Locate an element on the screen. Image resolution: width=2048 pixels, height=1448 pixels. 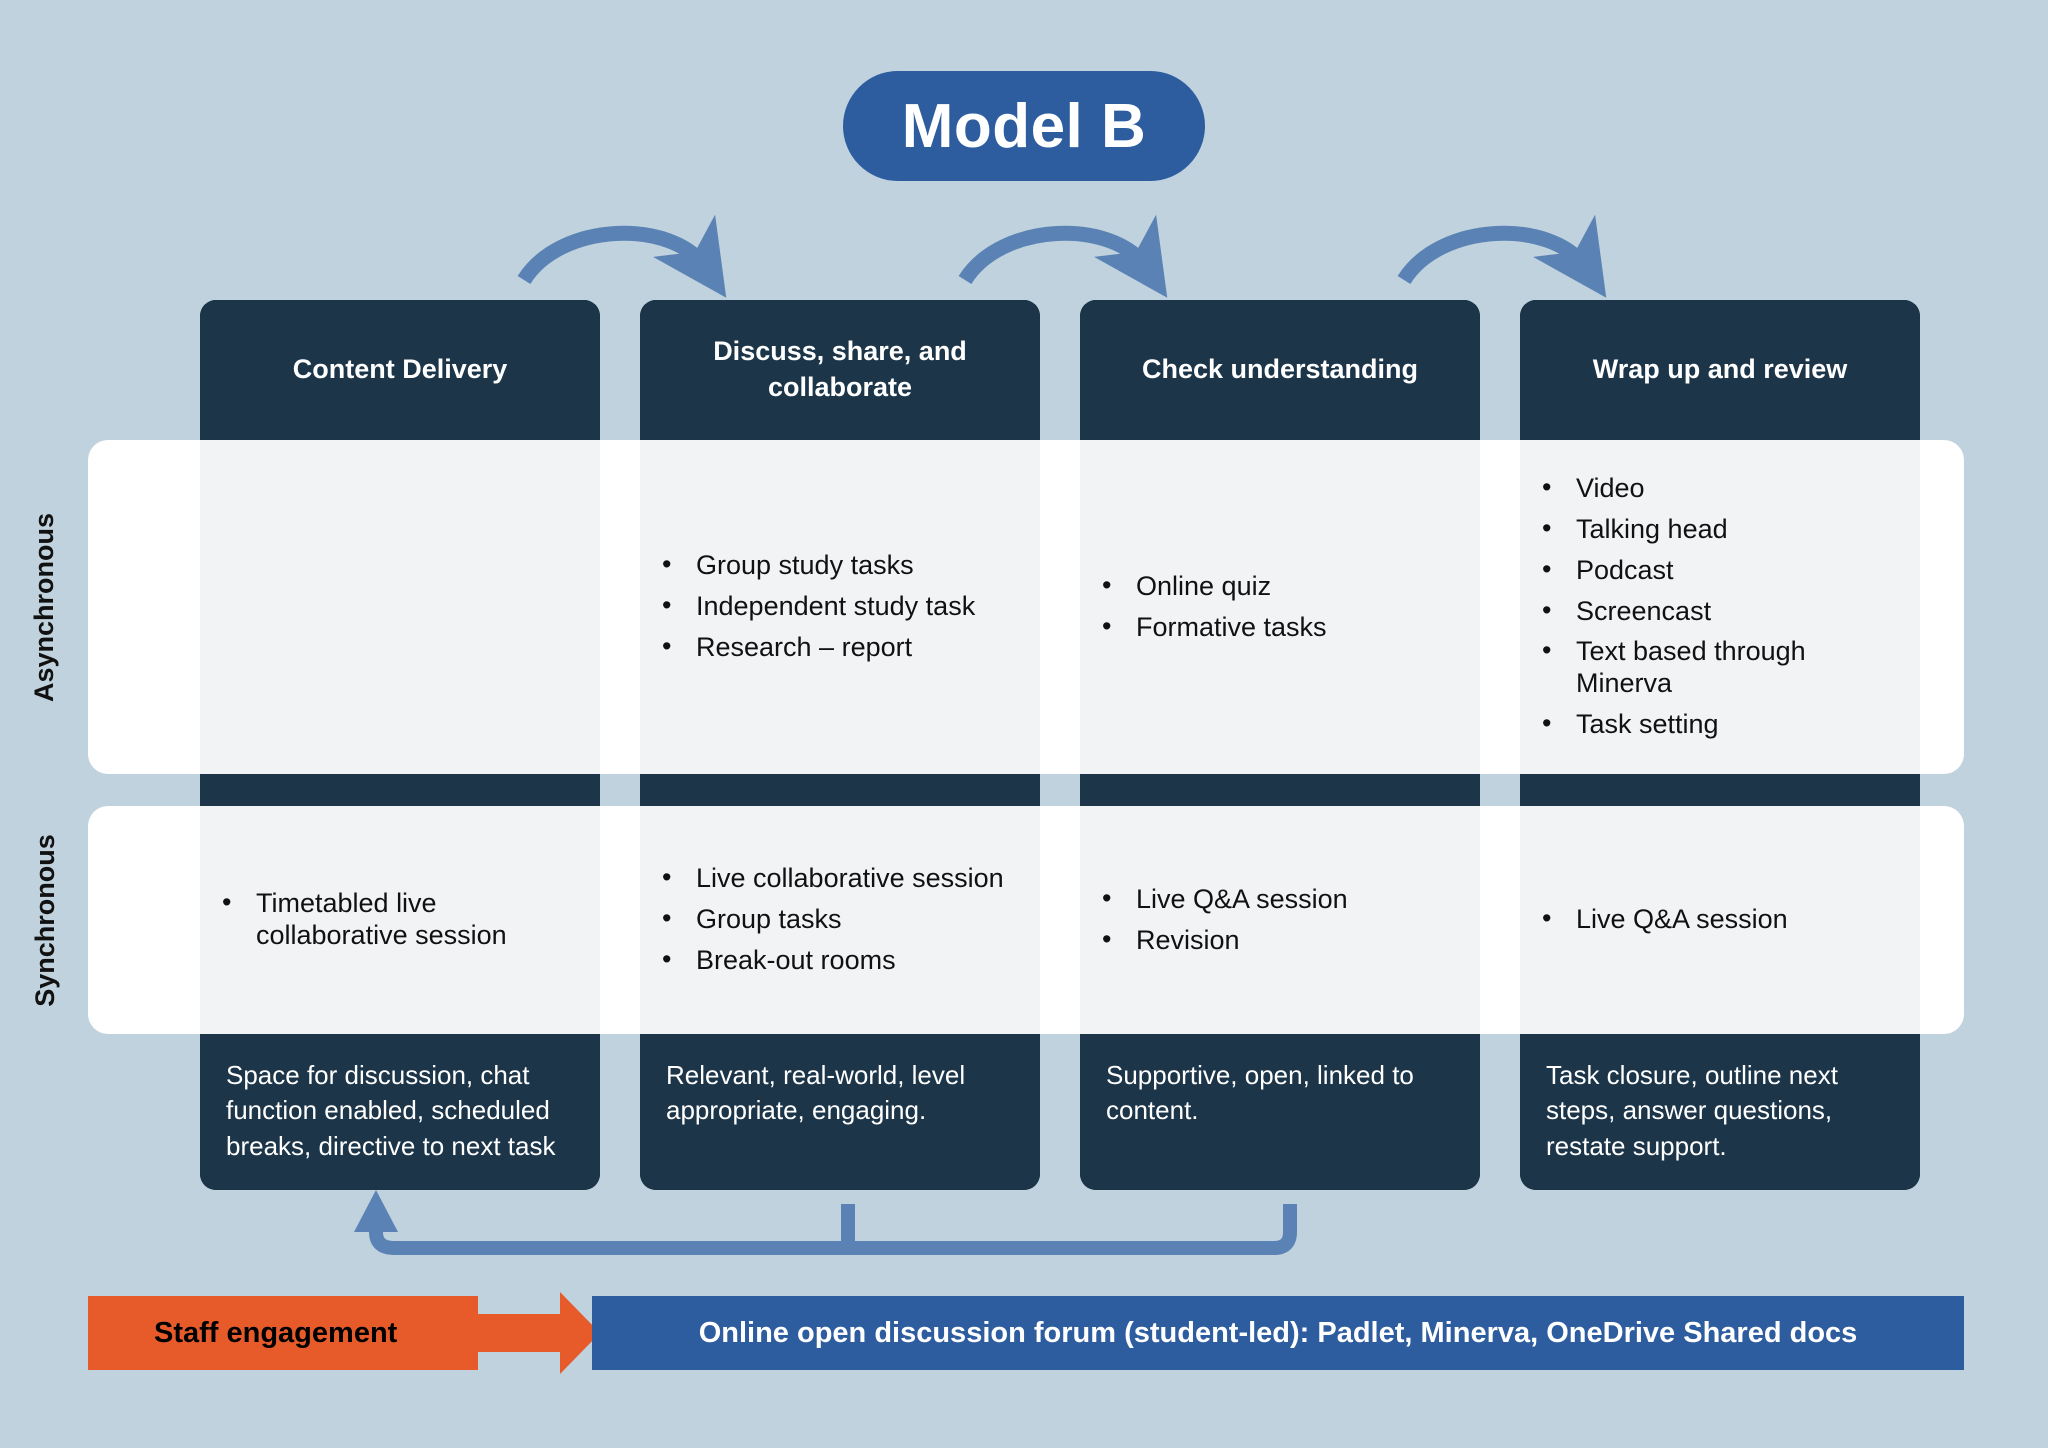
cell-list: Live Q&A session is located at coordinates (1720, 920).